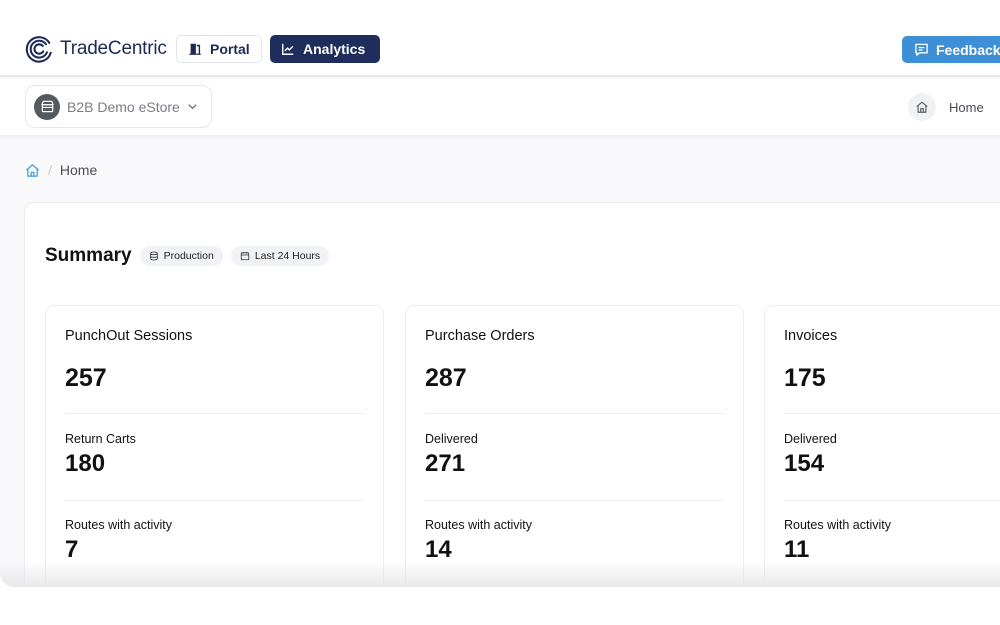 The height and width of the screenshot is (625, 1000). I want to click on database-icon, so click(153, 256).